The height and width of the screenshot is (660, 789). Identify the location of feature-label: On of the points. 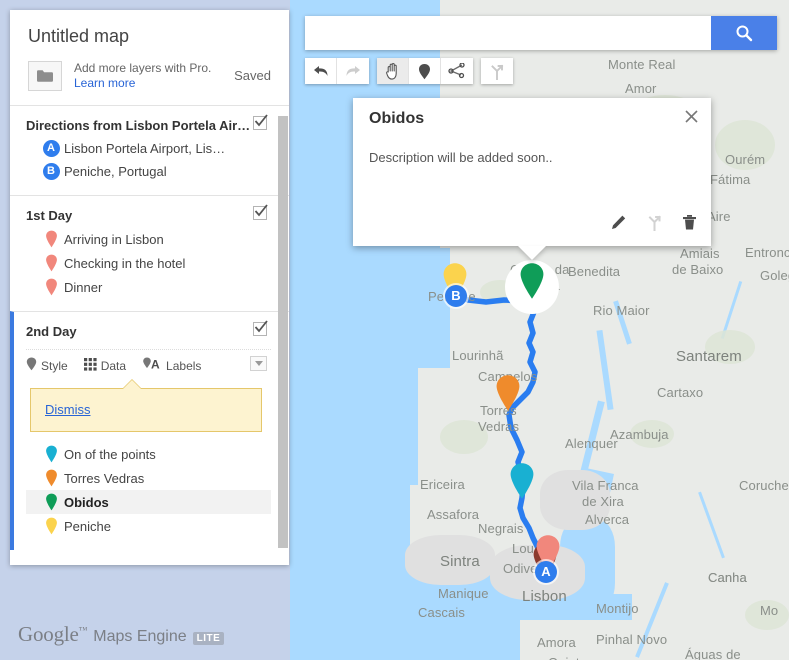
(110, 454).